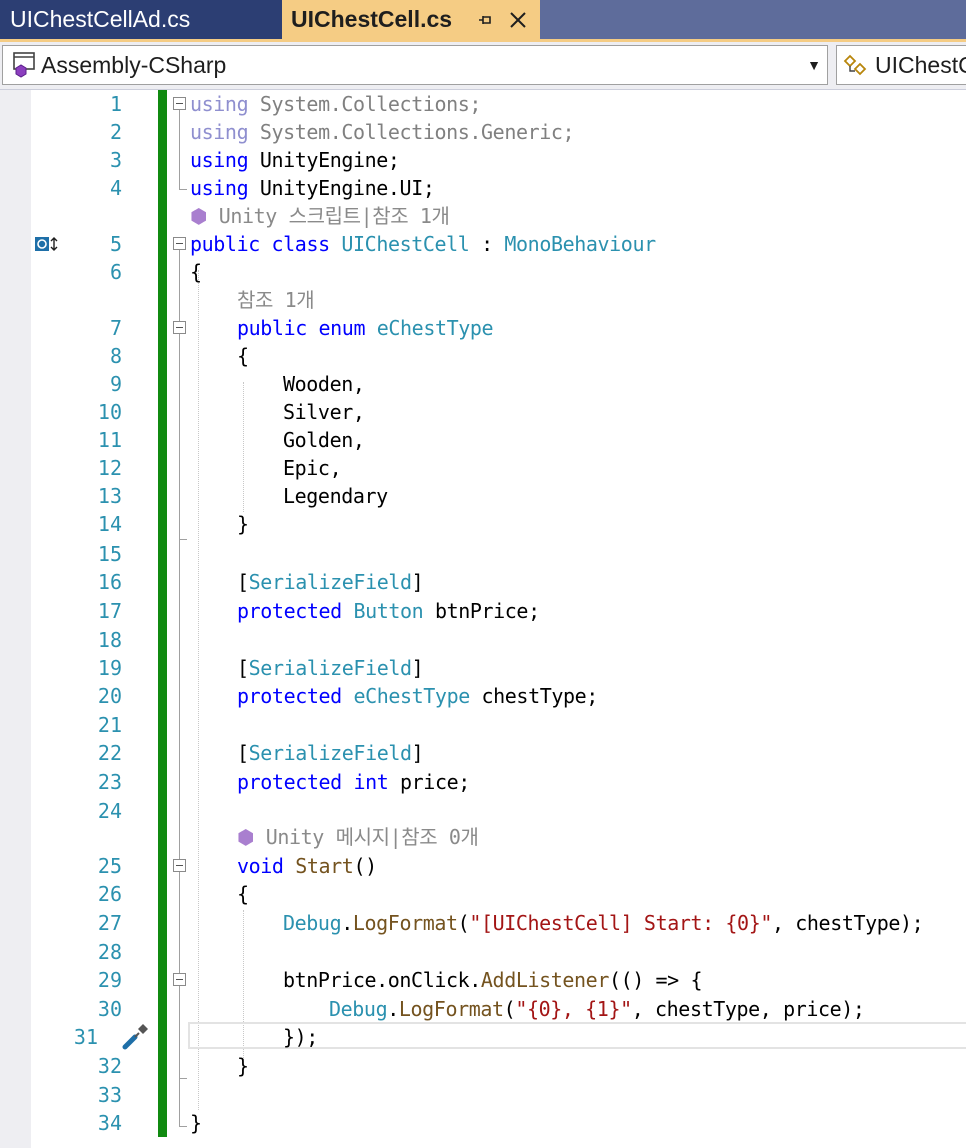  Describe the element at coordinates (324, 866) in the screenshot. I see `method-name: Start` at that location.